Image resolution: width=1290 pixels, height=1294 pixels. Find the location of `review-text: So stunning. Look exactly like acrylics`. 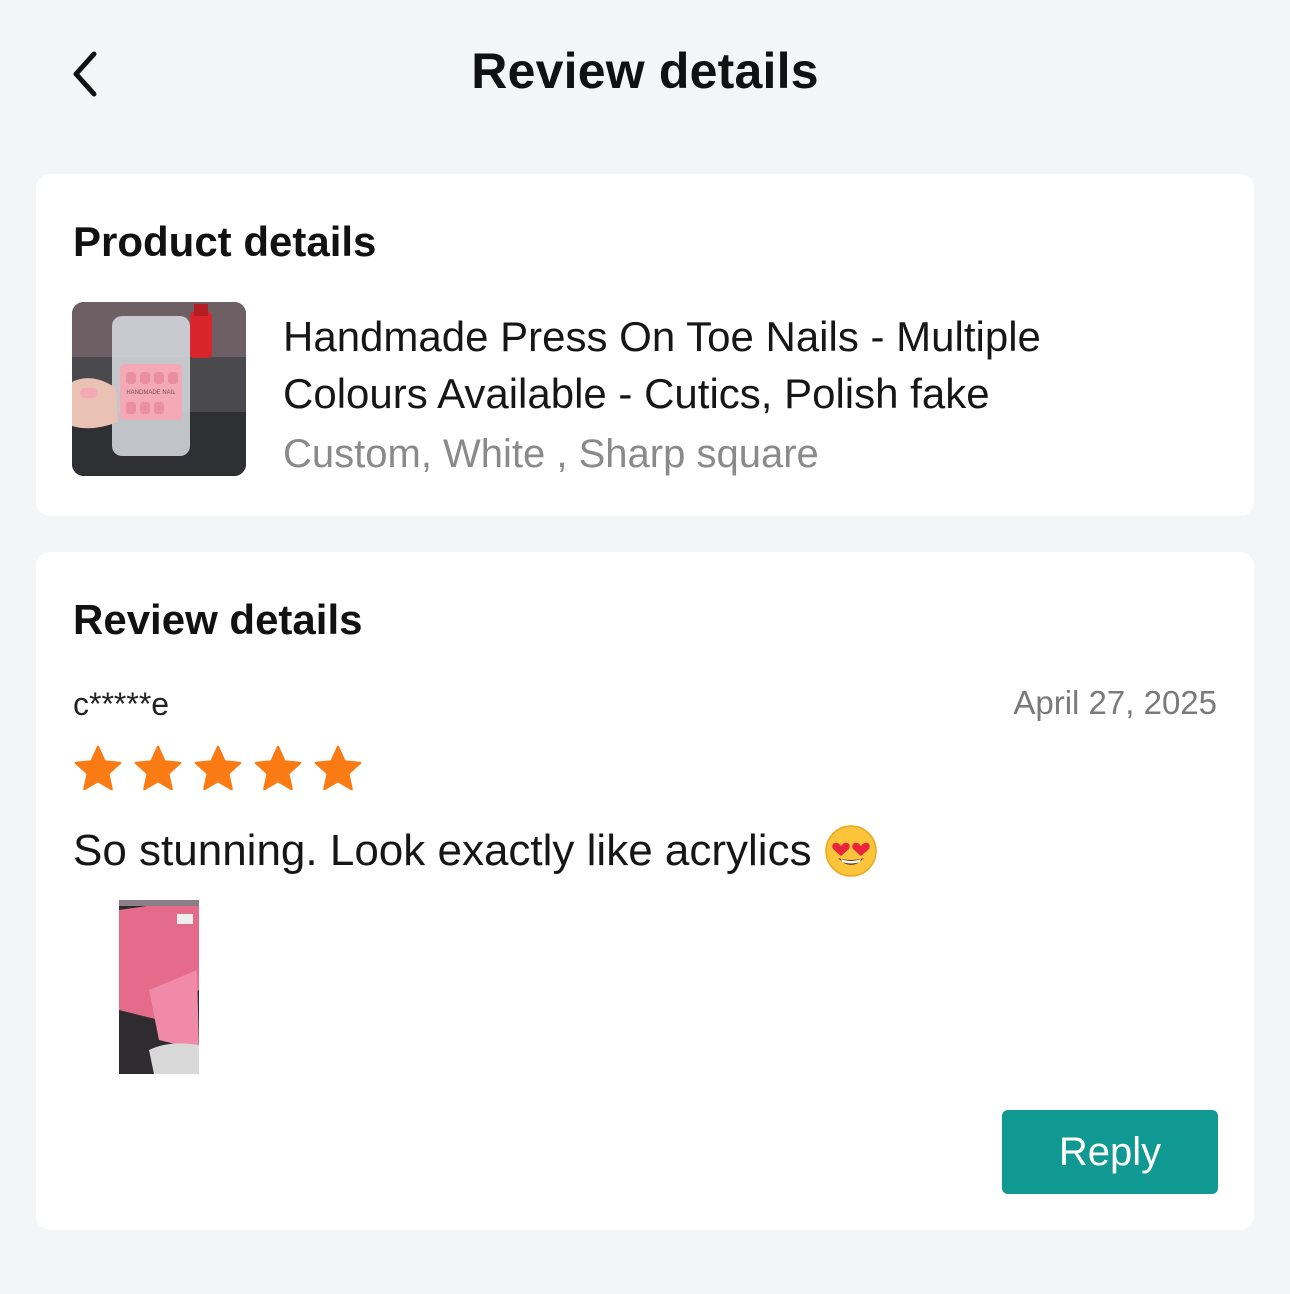

review-text: So stunning. Look exactly like acrylics is located at coordinates (442, 850).